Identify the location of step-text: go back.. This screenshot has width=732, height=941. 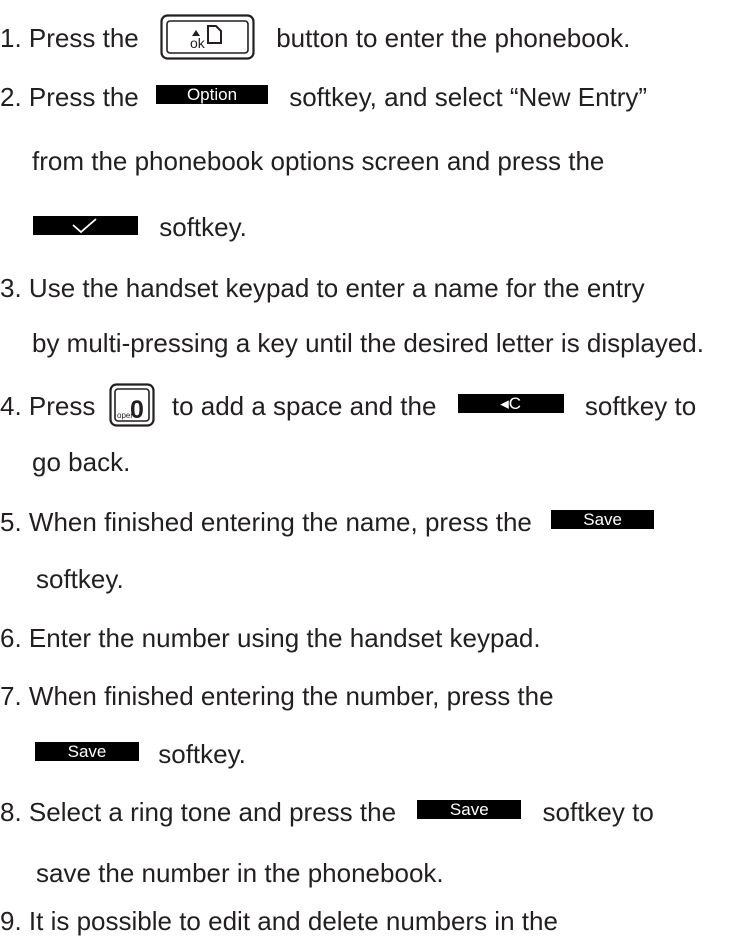
(81, 462).